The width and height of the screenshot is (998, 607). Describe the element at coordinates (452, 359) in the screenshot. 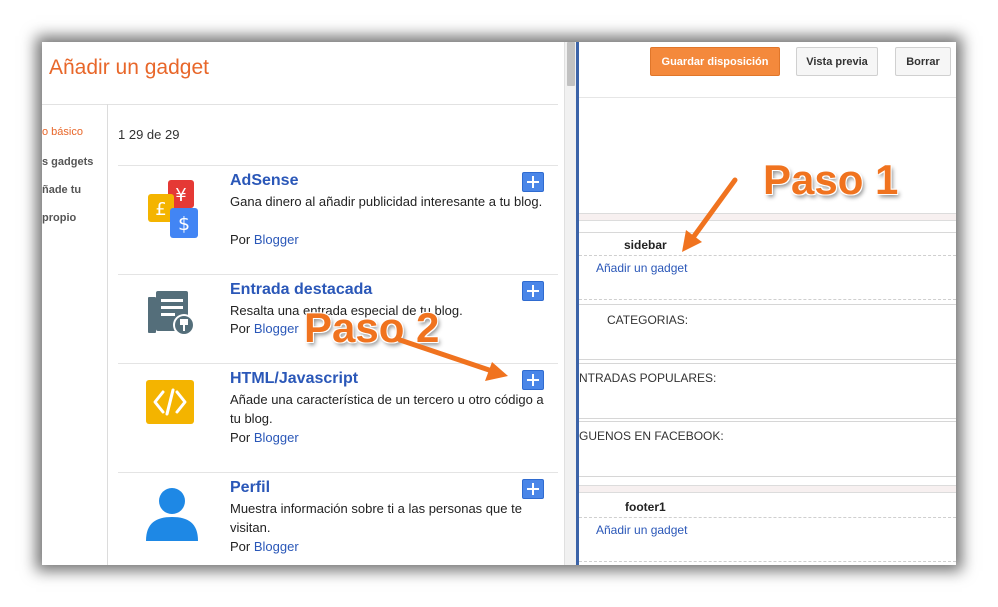

I see `step2-arrow-icon` at that location.